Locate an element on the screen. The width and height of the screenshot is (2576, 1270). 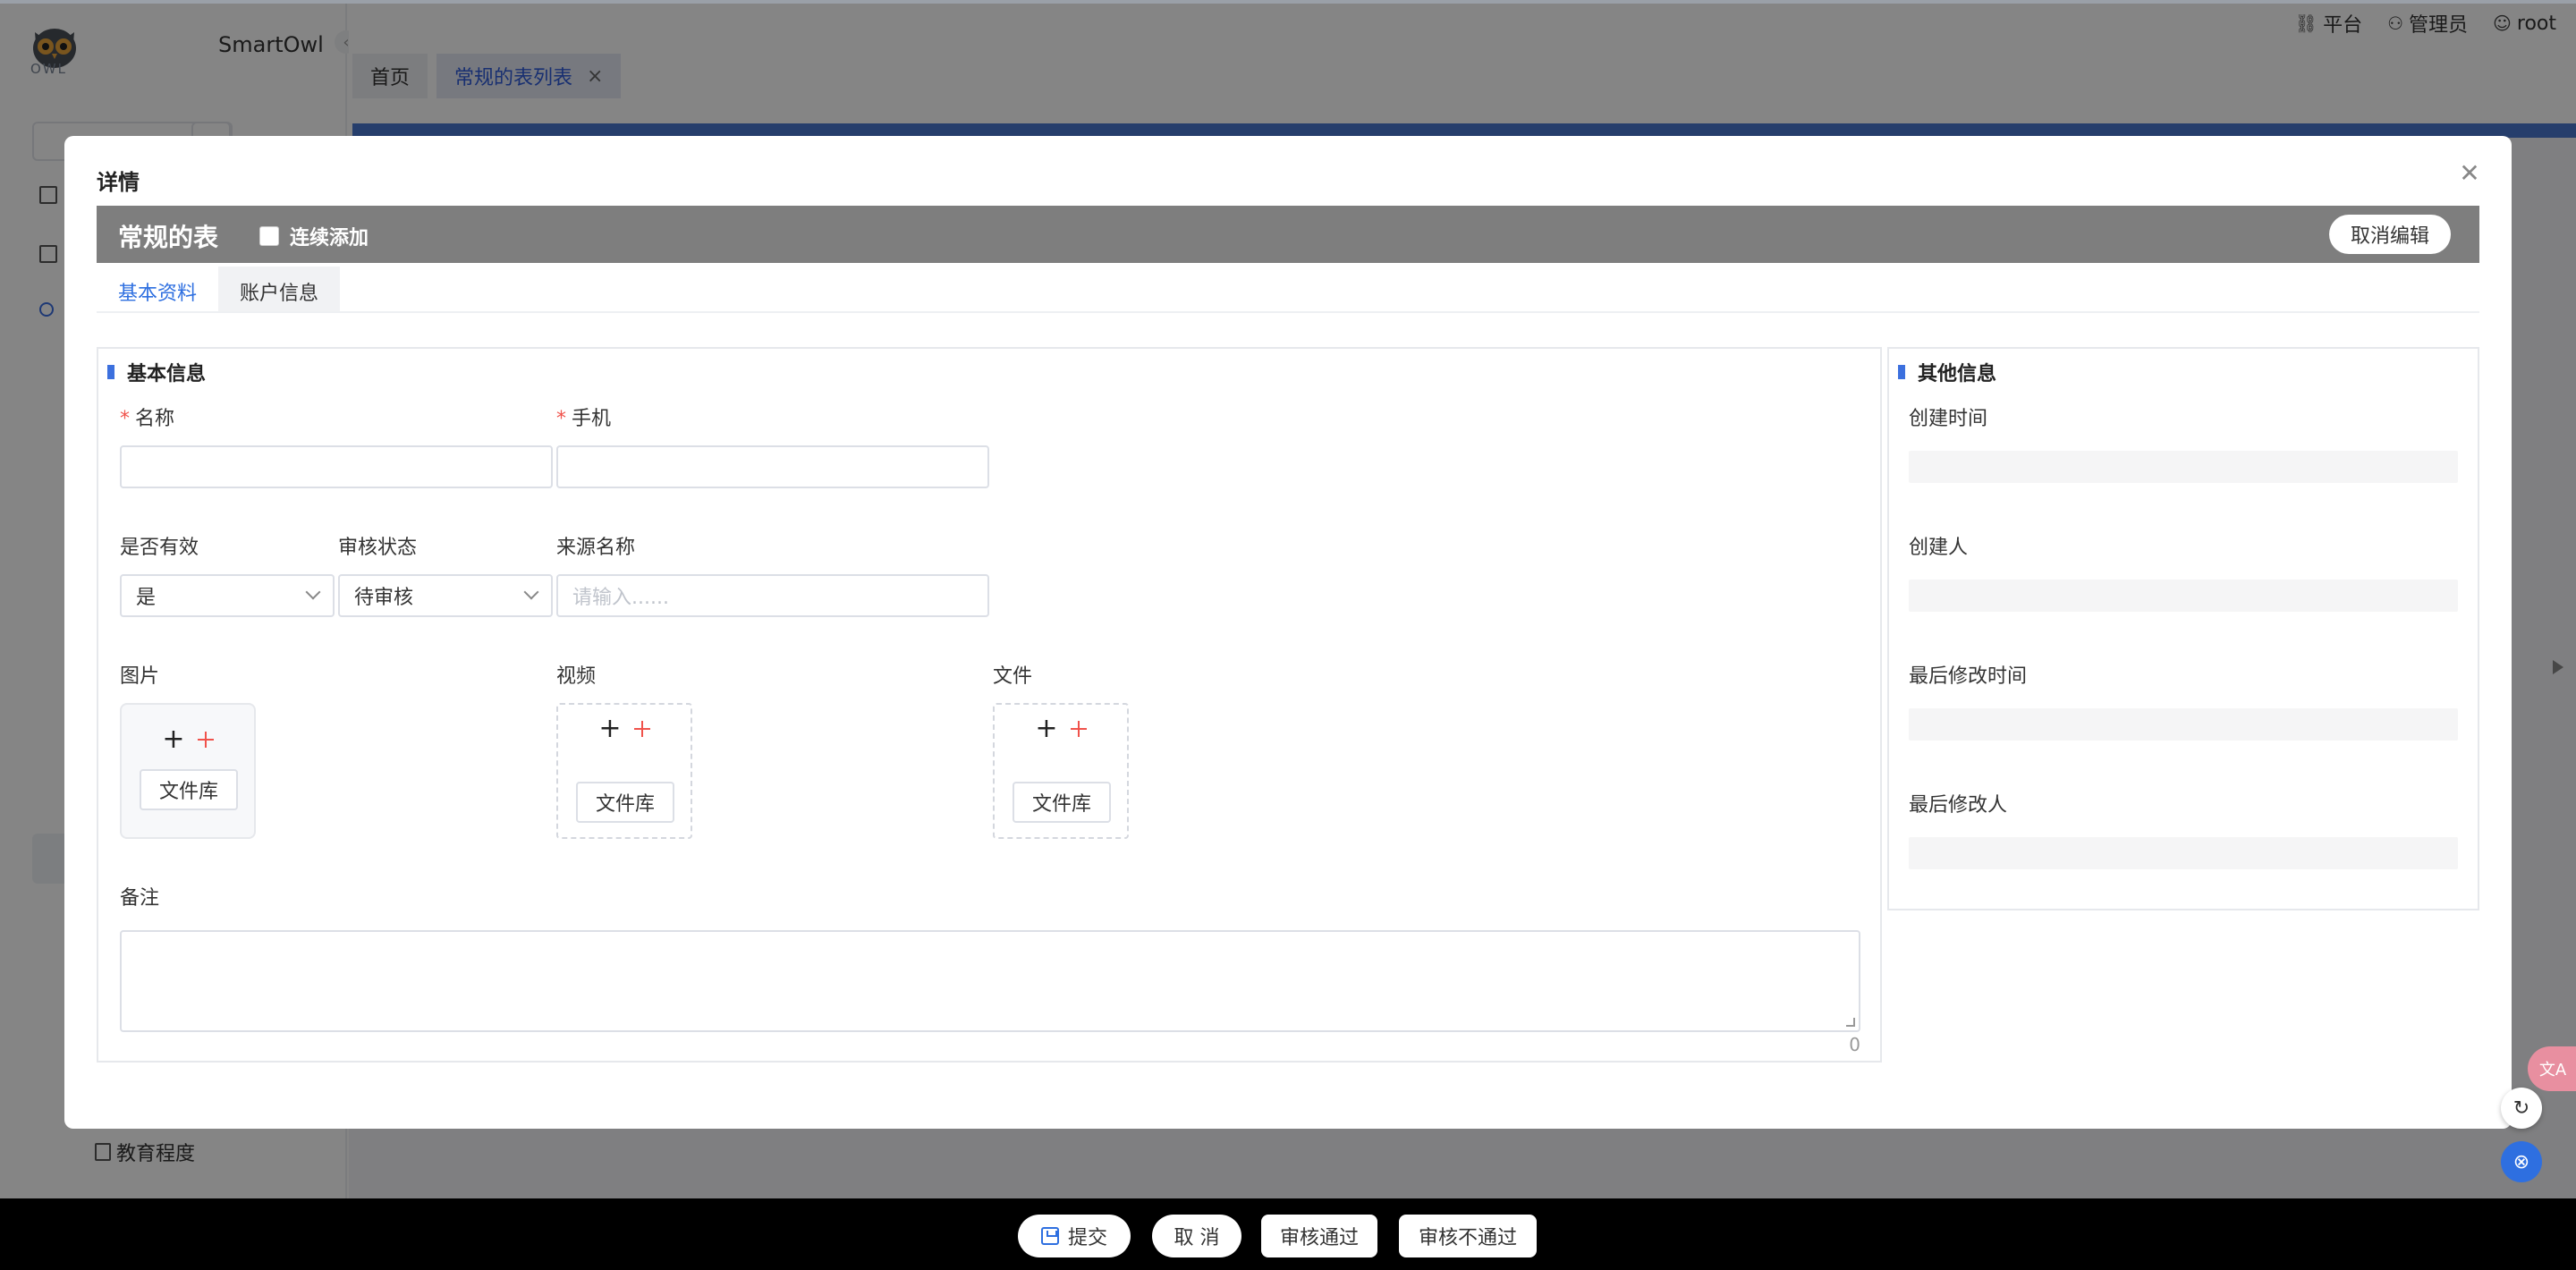
footer-action-bar: 提交 取 消 审核通过 审核不通过 is located at coordinates (1288, 1234).